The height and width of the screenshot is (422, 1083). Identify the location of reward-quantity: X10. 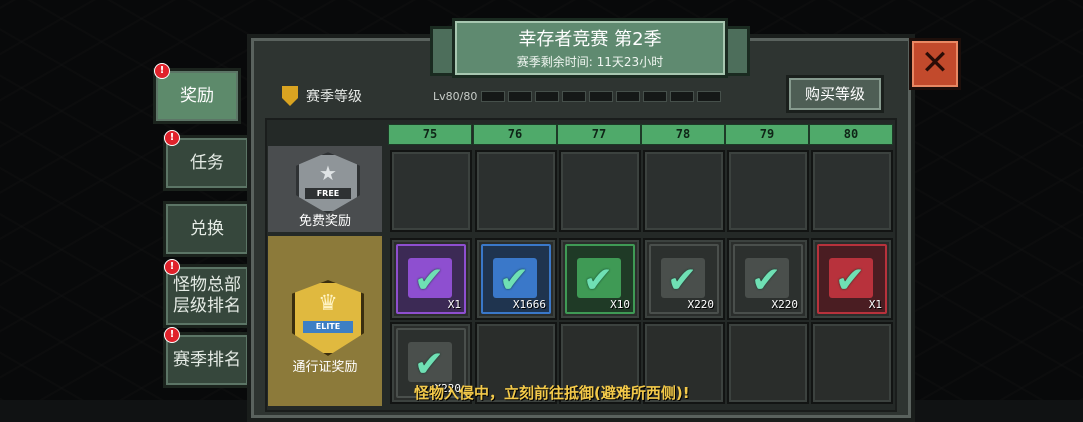
(620, 304).